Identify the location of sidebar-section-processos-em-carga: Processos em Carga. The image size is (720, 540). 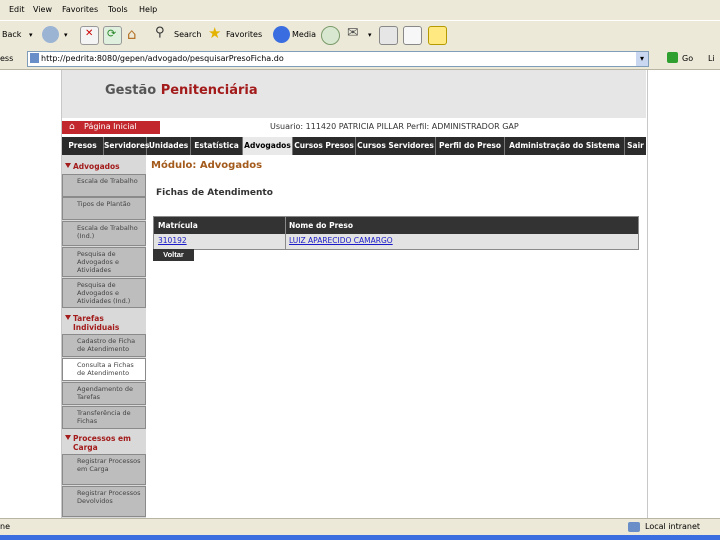
(104, 443).